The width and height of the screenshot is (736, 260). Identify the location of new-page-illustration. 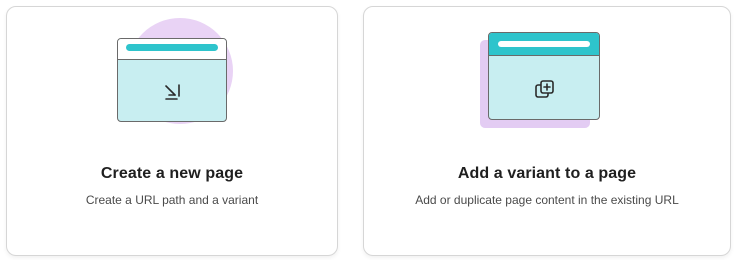
(172, 80).